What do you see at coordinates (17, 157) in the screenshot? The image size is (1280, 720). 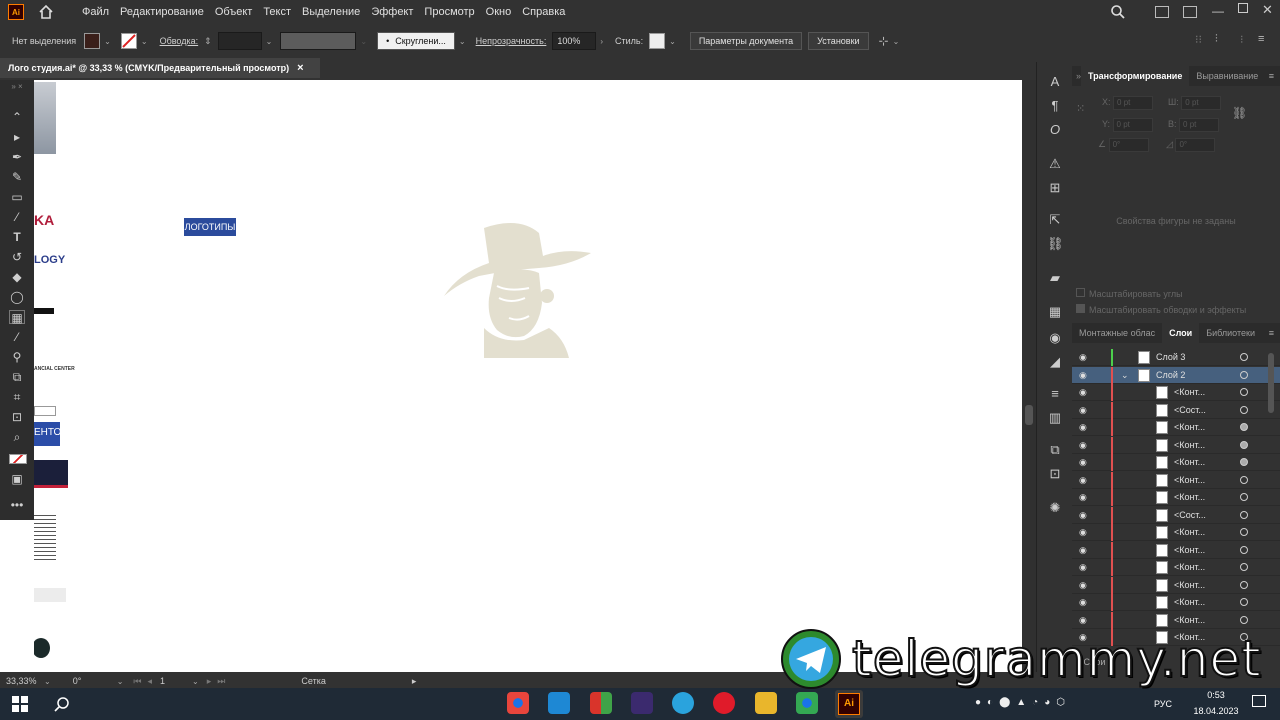 I see `pen-tool-icon: ✒` at bounding box center [17, 157].